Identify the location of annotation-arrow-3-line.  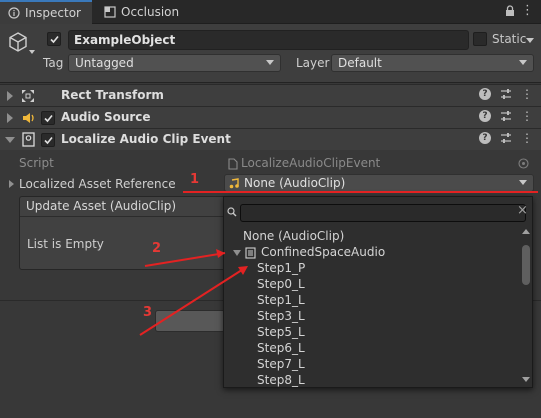
(192, 301).